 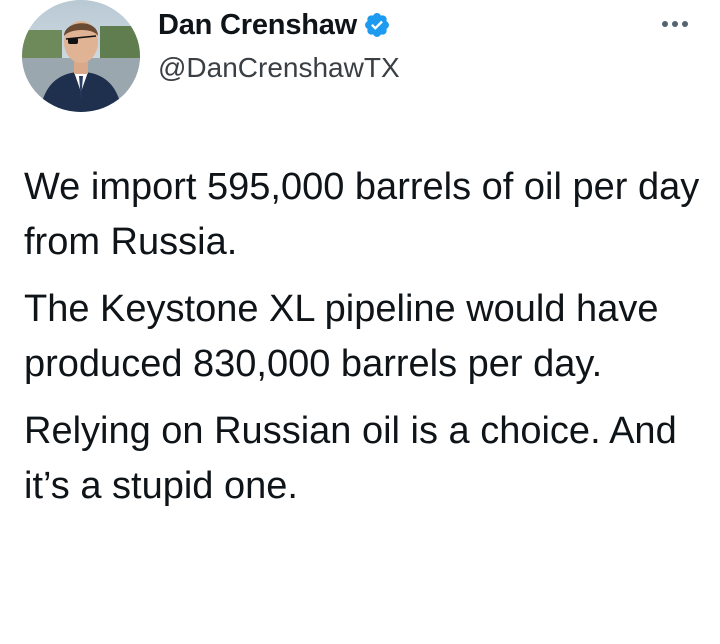 I want to click on verified-badge-icon, so click(x=377, y=25).